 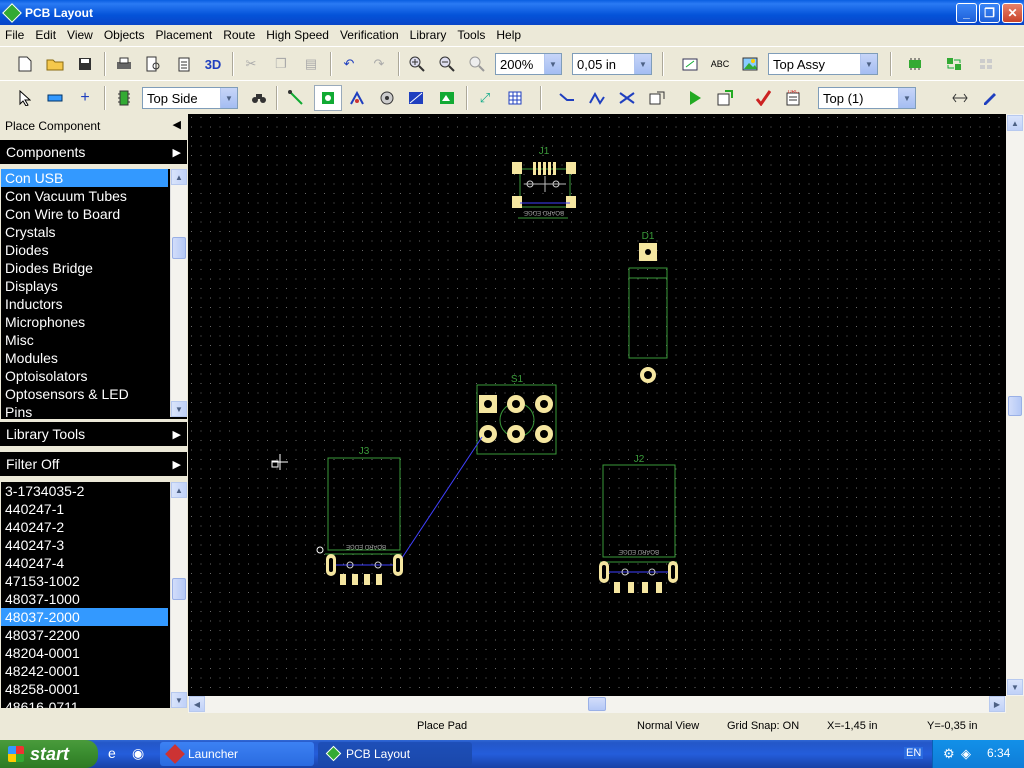 What do you see at coordinates (311, 64) in the screenshot?
I see `paste-icon: ▤` at bounding box center [311, 64].